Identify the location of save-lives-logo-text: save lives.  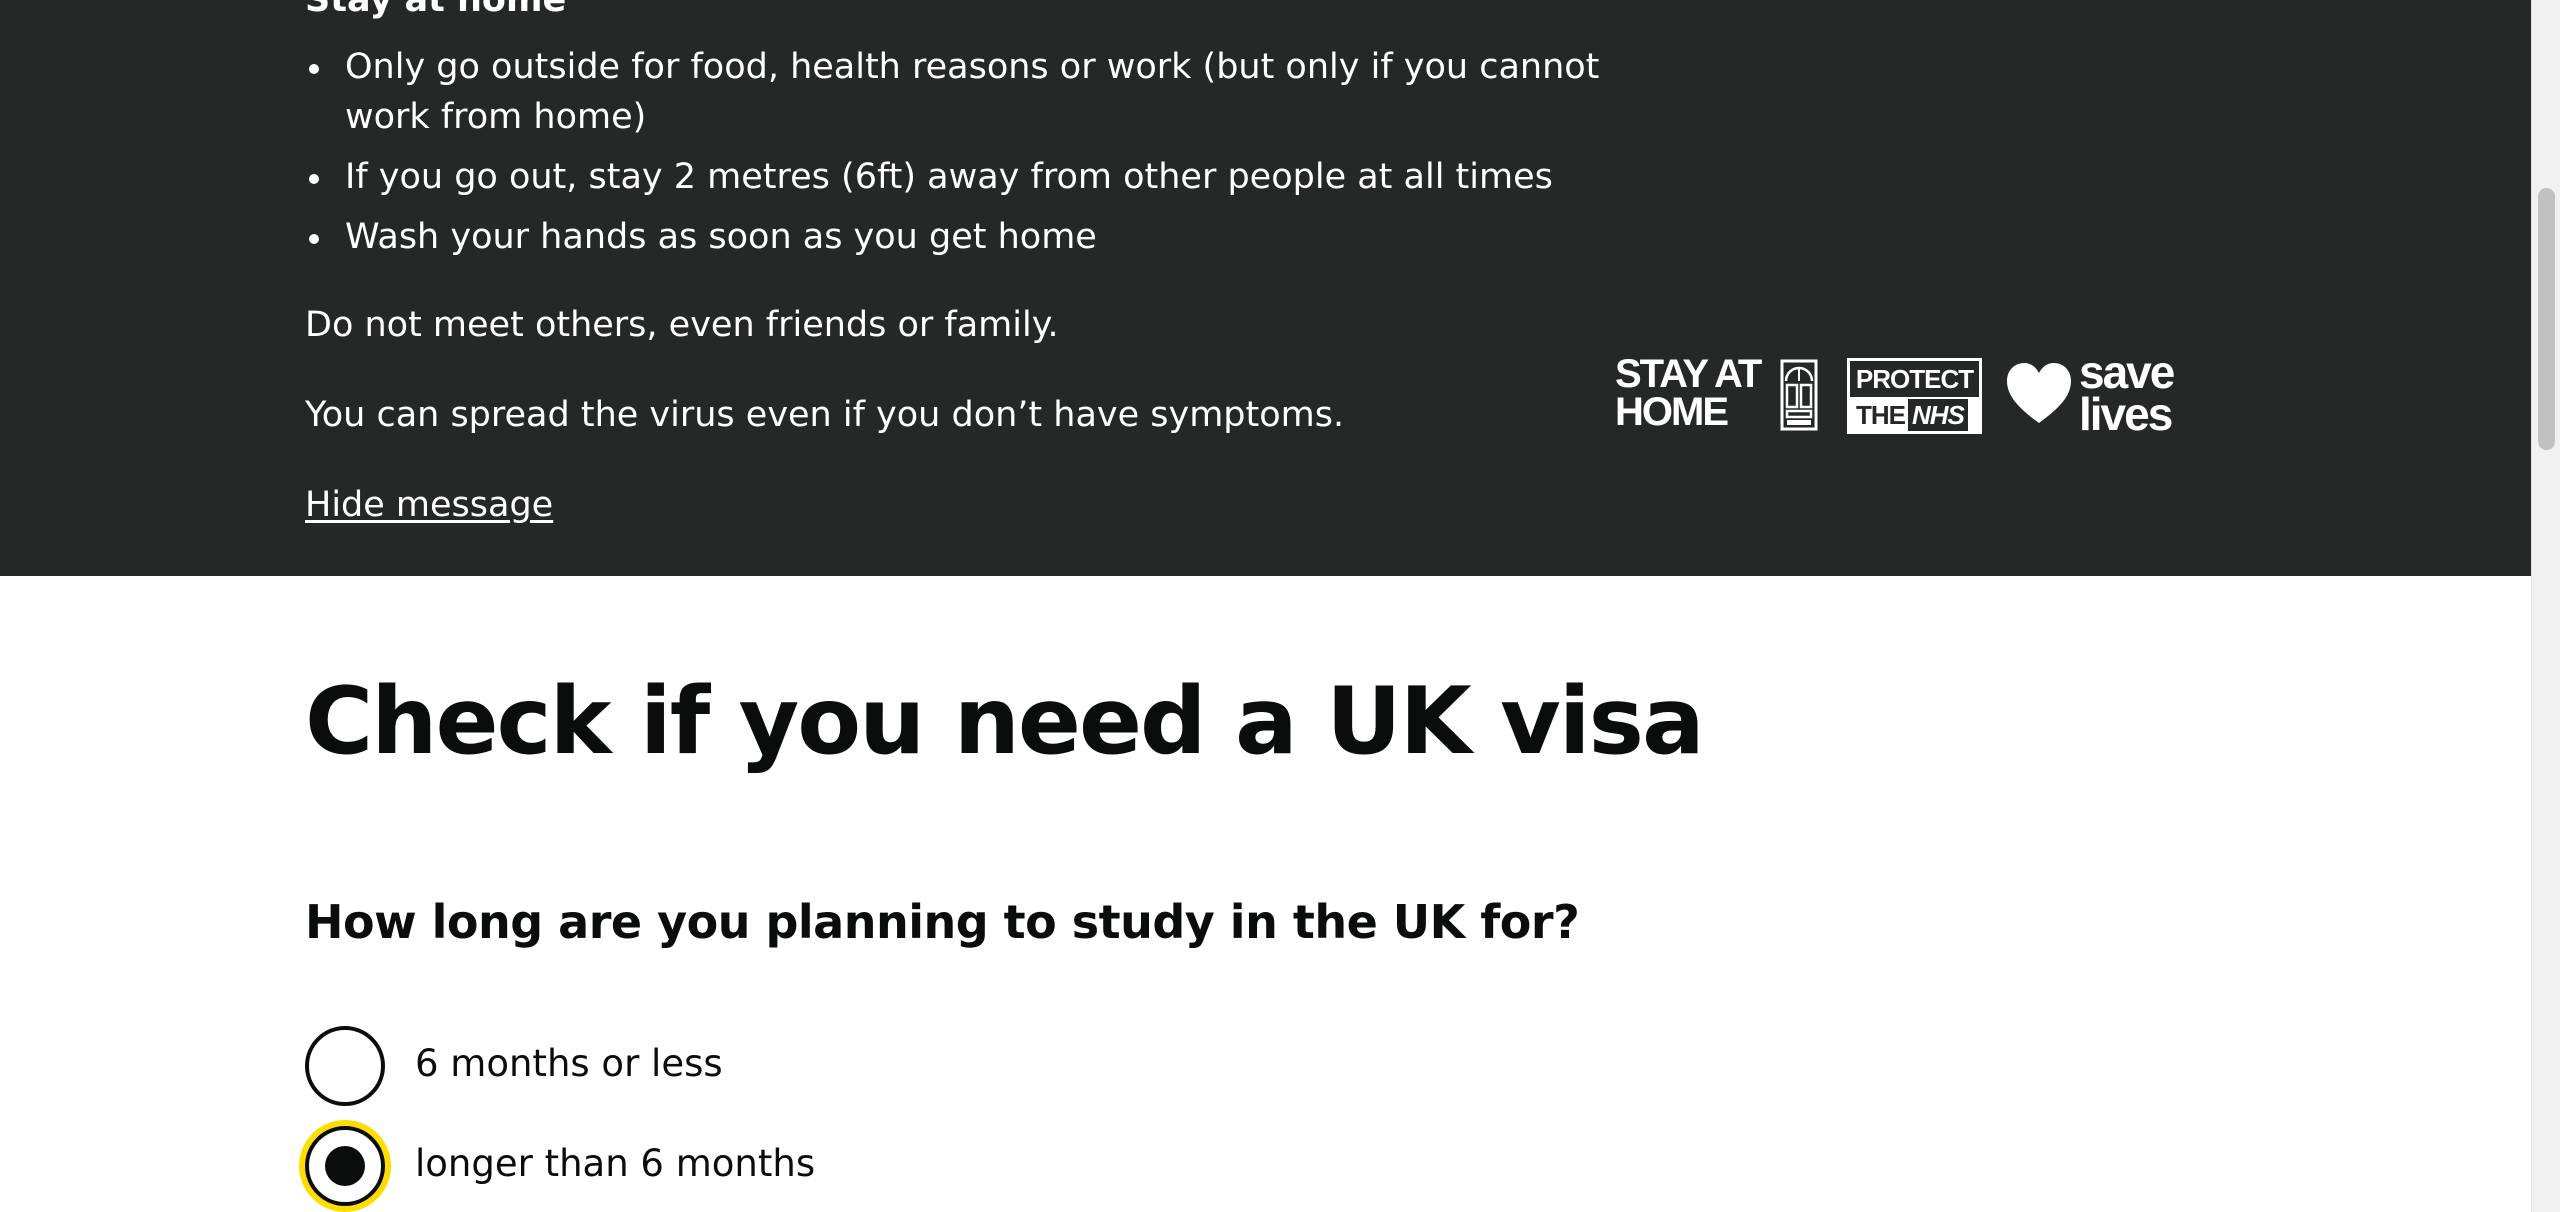
(2127, 393).